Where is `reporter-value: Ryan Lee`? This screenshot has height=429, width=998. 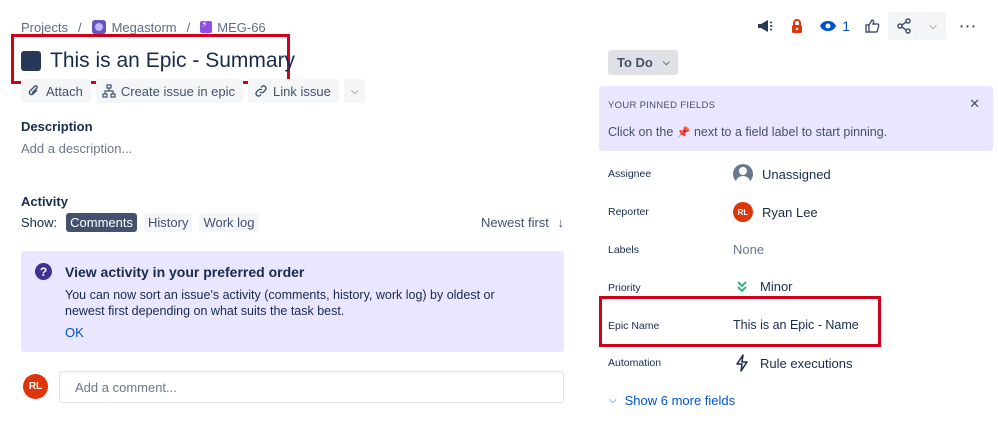
reporter-value: Ryan Lee is located at coordinates (790, 212).